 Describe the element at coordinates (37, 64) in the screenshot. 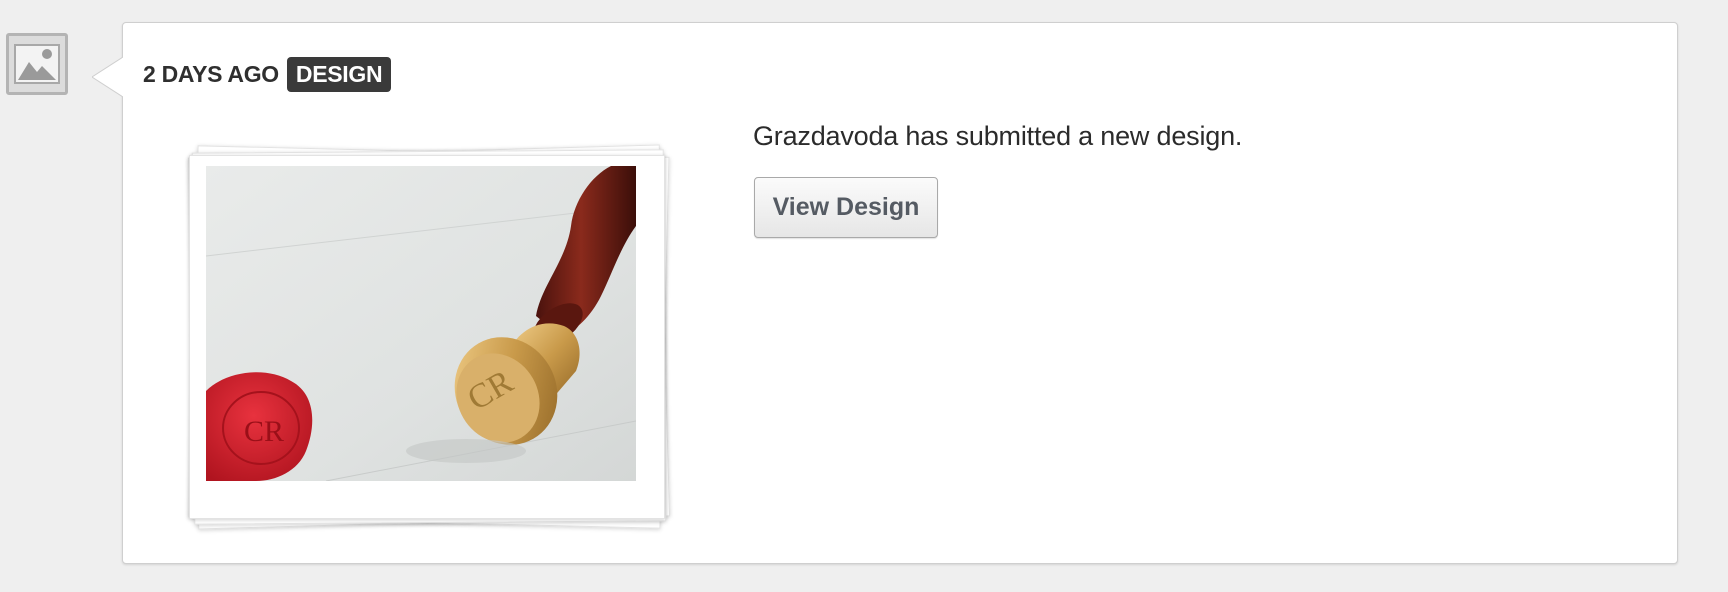

I see `image-icon` at that location.